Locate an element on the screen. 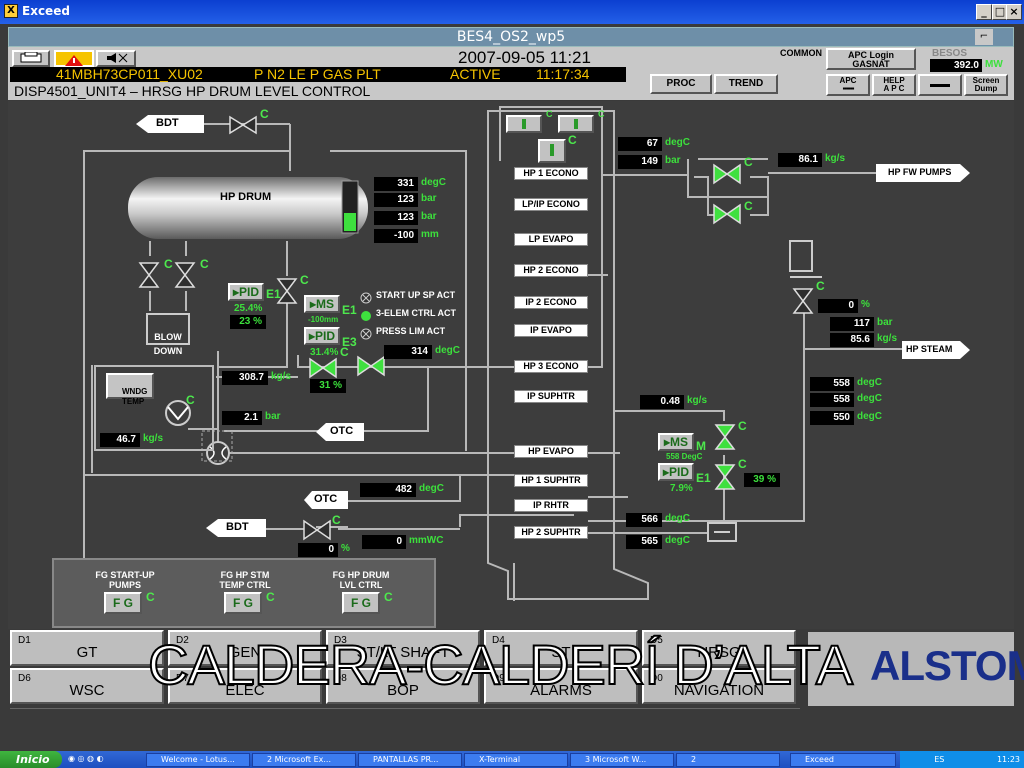  steam-flow-unit: kg/s is located at coordinates (887, 338).